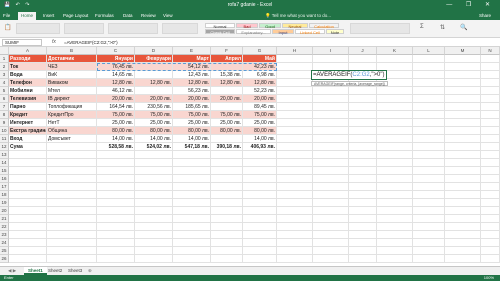  I want to click on row-header-8: 8, so click(4, 115).